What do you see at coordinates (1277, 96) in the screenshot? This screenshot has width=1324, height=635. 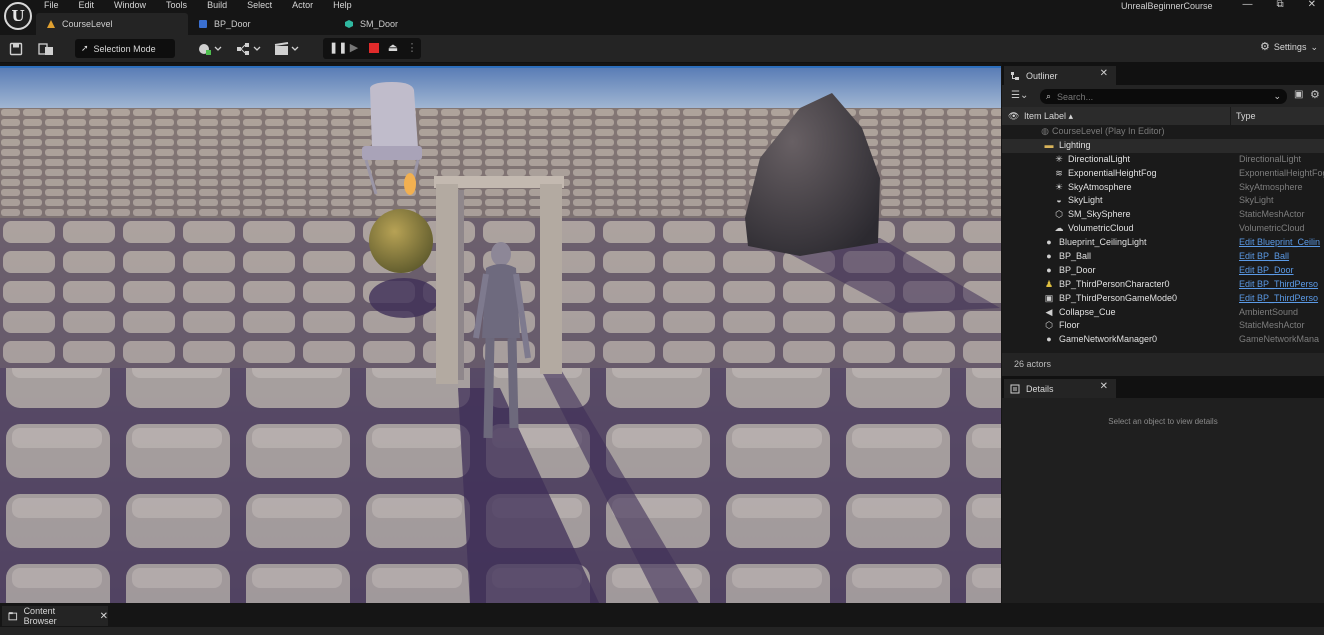 I see `chevron-down-icon: ⌄` at bounding box center [1277, 96].